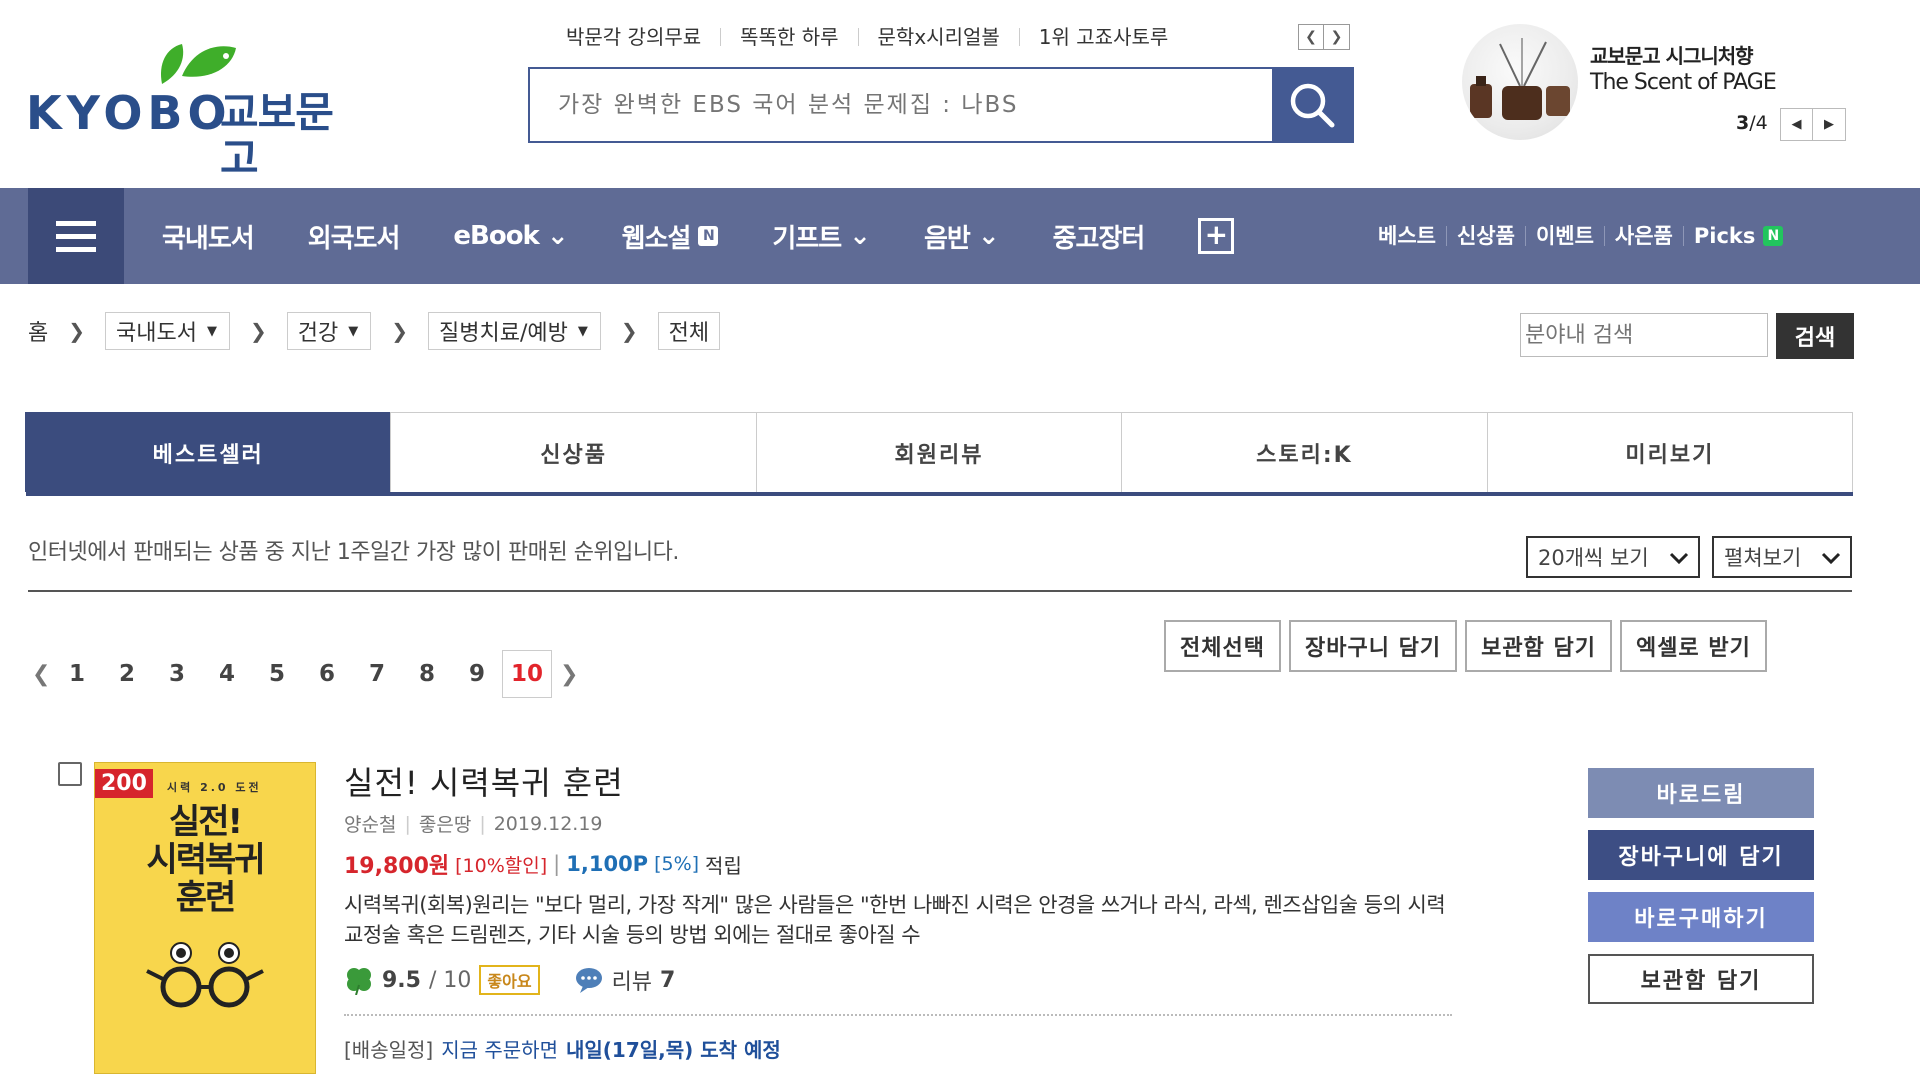  What do you see at coordinates (708, 236) in the screenshot?
I see `new-badge: N` at bounding box center [708, 236].